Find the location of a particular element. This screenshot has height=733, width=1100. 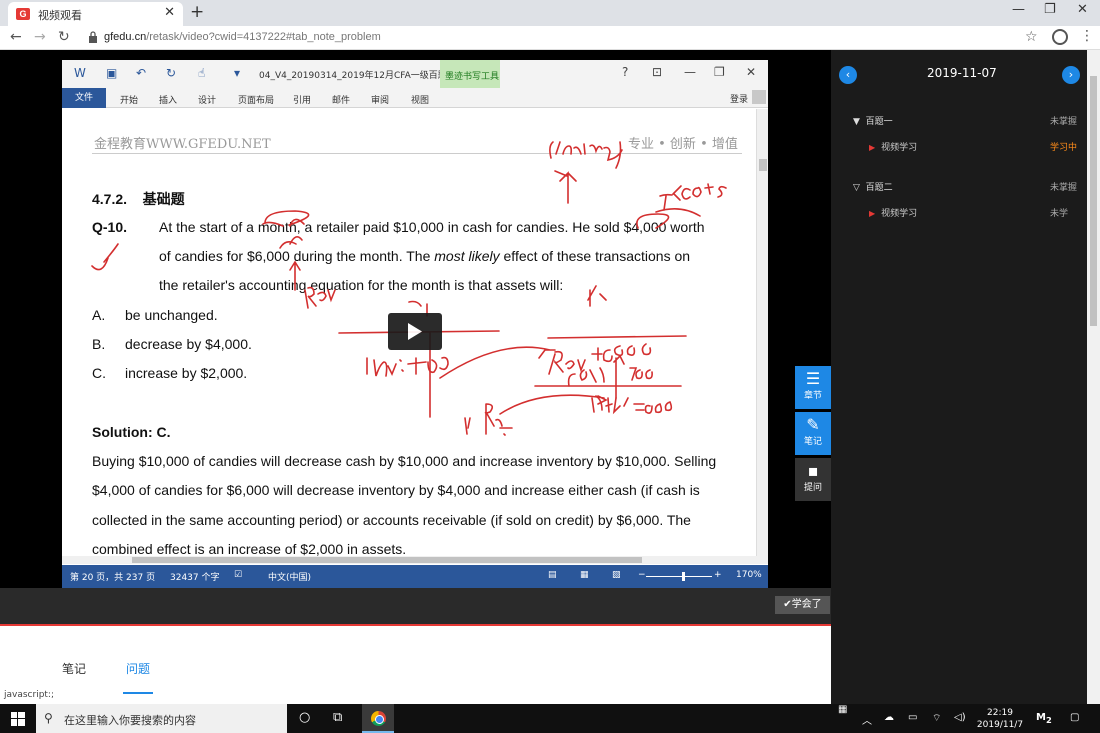

section-item-1: ▼ 百题一 is located at coordinates (873, 120).